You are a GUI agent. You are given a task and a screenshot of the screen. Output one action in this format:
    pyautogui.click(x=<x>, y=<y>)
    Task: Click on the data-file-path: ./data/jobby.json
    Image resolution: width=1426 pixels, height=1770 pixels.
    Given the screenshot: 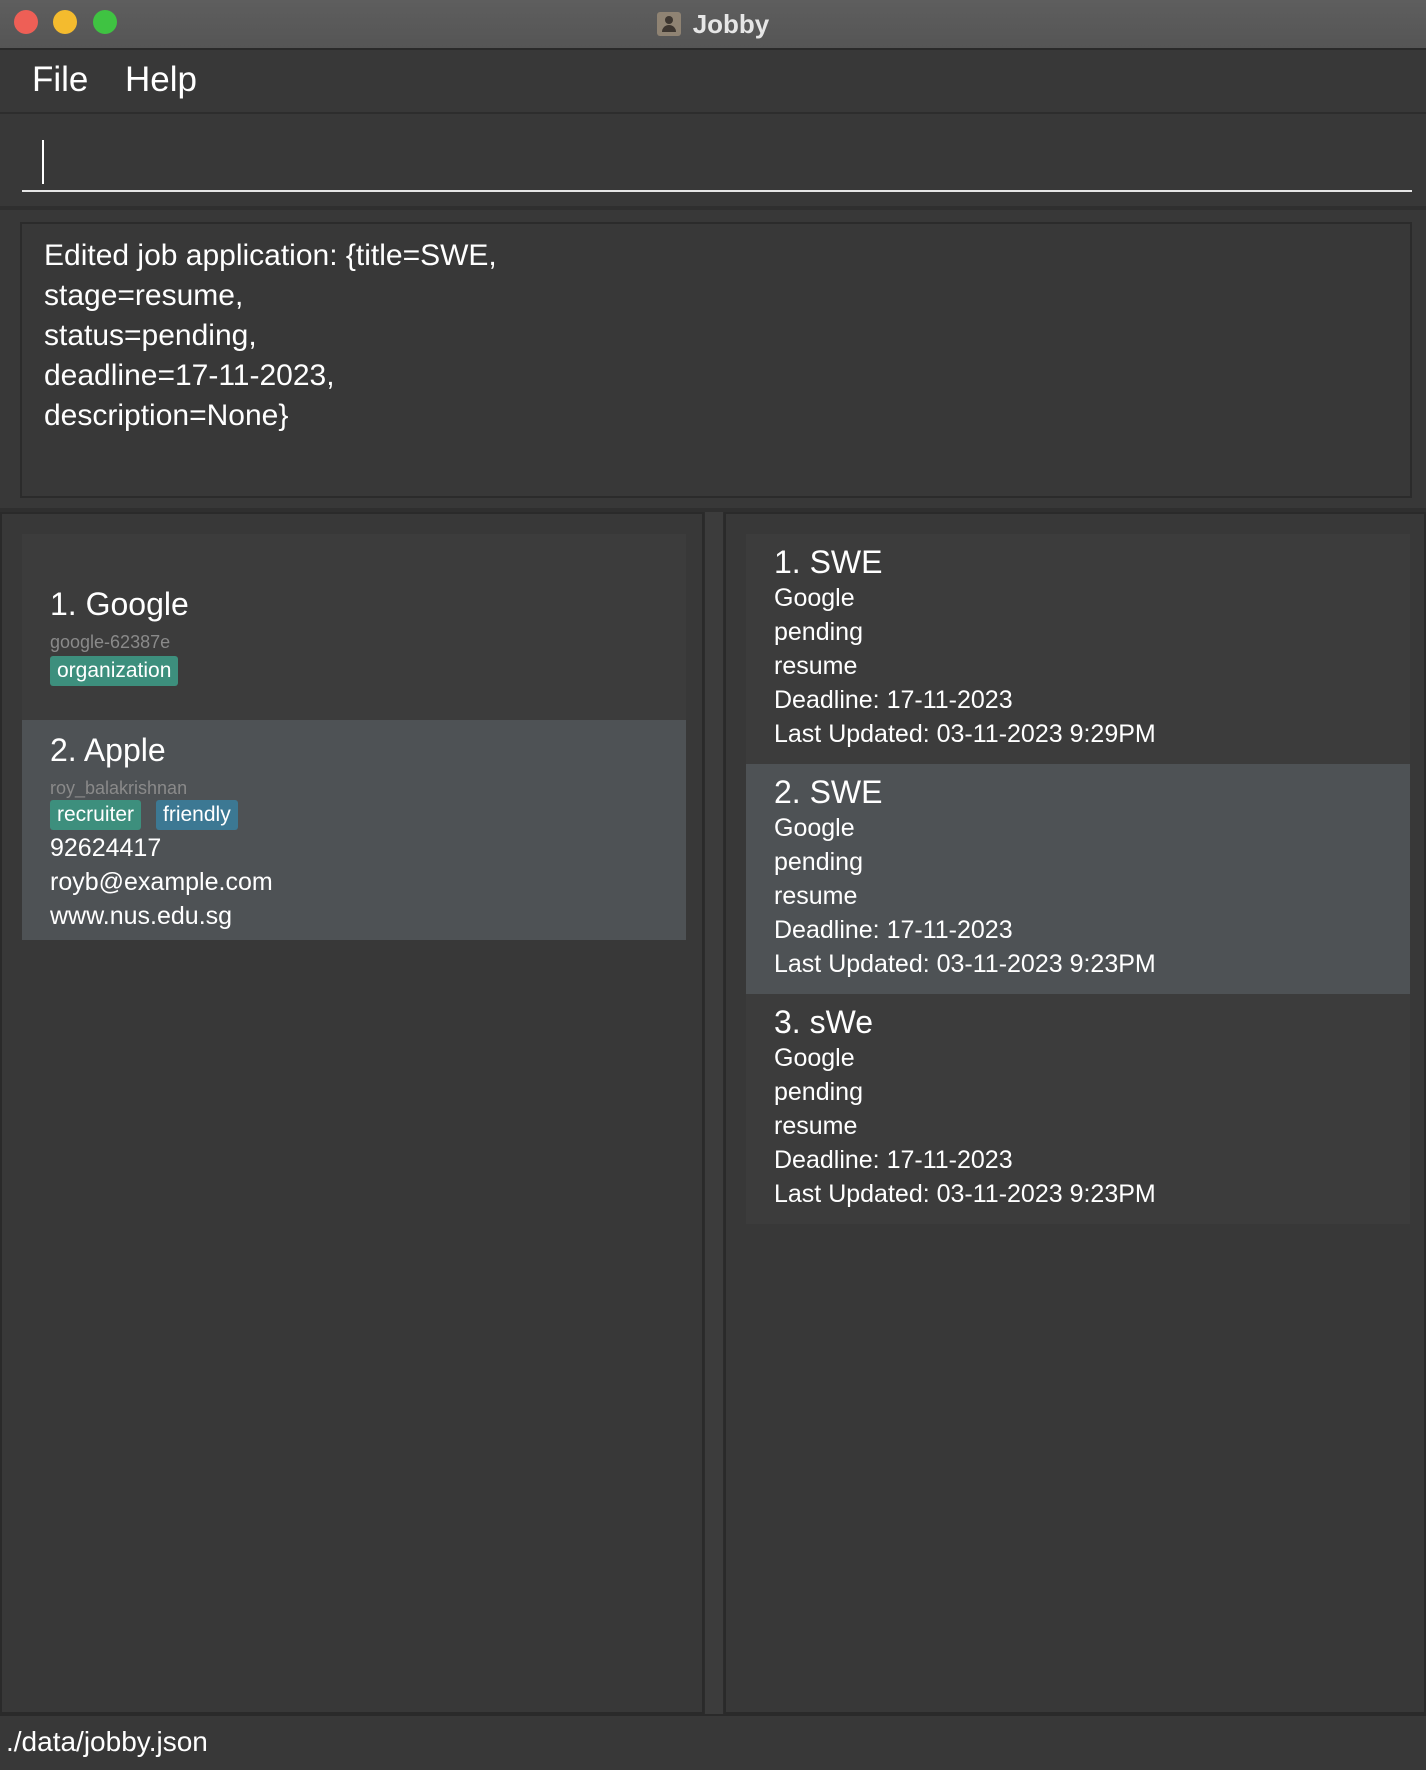 What is the action you would take?
    pyautogui.click(x=107, y=1741)
    